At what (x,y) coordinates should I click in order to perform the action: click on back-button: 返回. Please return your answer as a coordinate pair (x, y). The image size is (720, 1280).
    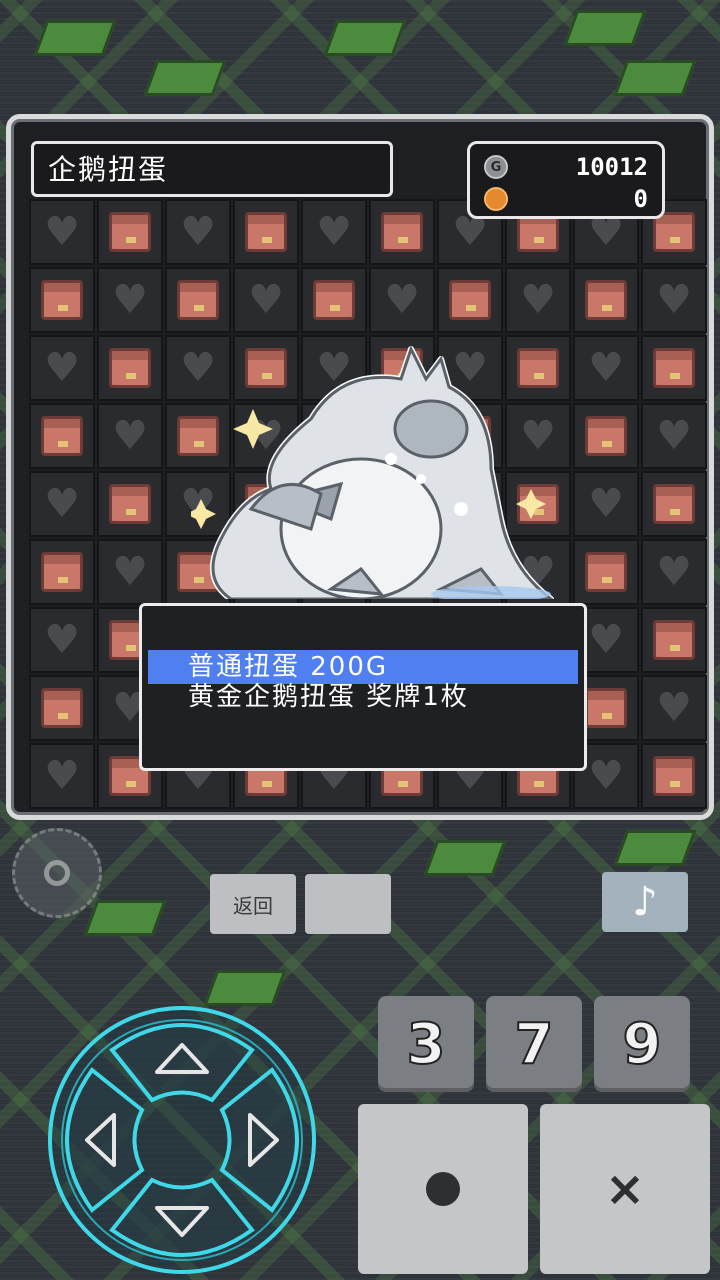
    Looking at the image, I should click on (253, 904).